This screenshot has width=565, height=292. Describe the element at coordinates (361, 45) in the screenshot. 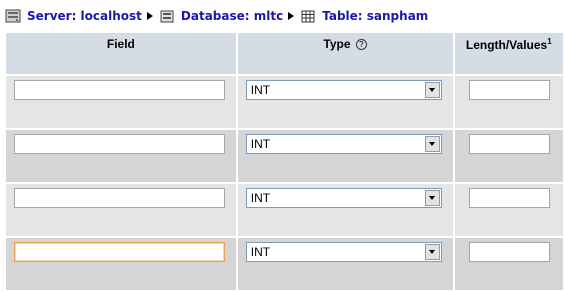

I see `help-icon: ?` at that location.